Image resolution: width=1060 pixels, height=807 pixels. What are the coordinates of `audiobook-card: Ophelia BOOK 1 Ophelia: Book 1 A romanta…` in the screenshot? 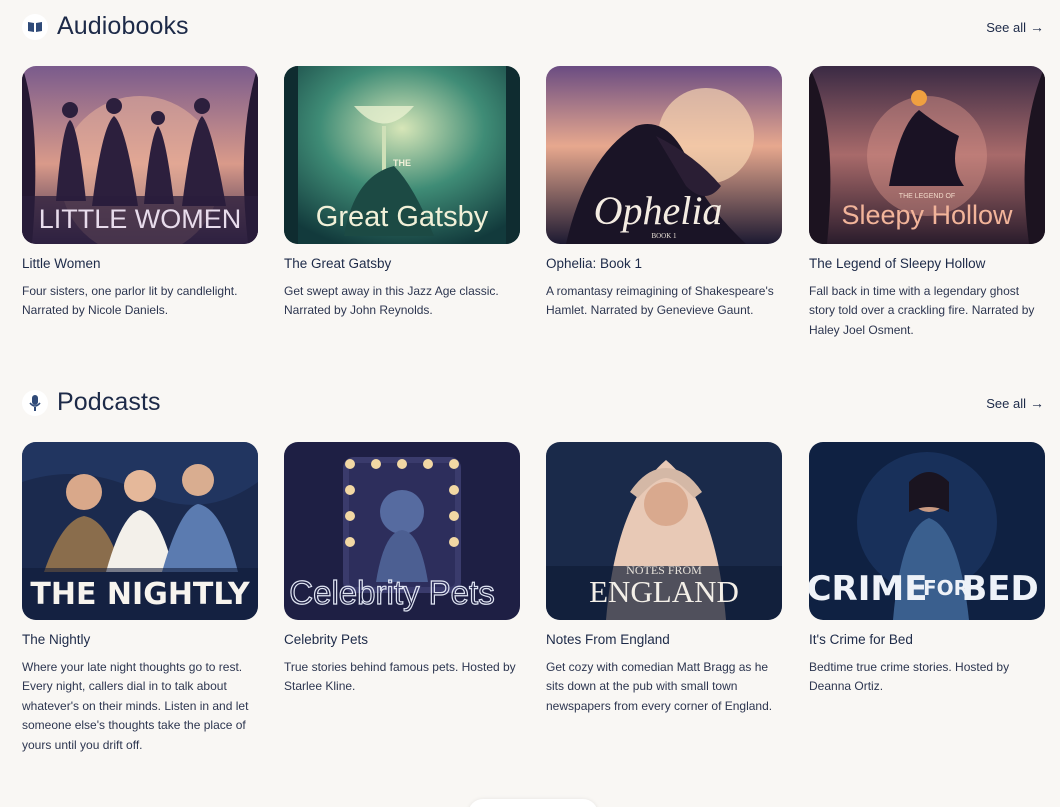 It's located at (664, 193).